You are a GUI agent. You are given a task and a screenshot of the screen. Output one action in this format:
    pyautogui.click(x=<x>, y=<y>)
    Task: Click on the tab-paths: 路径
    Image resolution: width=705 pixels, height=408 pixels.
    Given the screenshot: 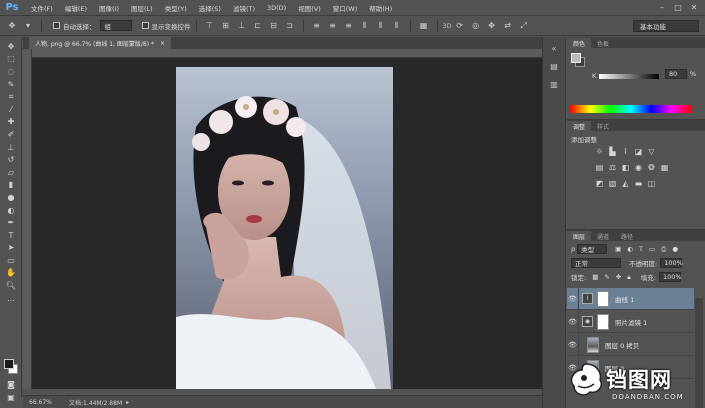 What is the action you would take?
    pyautogui.click(x=627, y=236)
    